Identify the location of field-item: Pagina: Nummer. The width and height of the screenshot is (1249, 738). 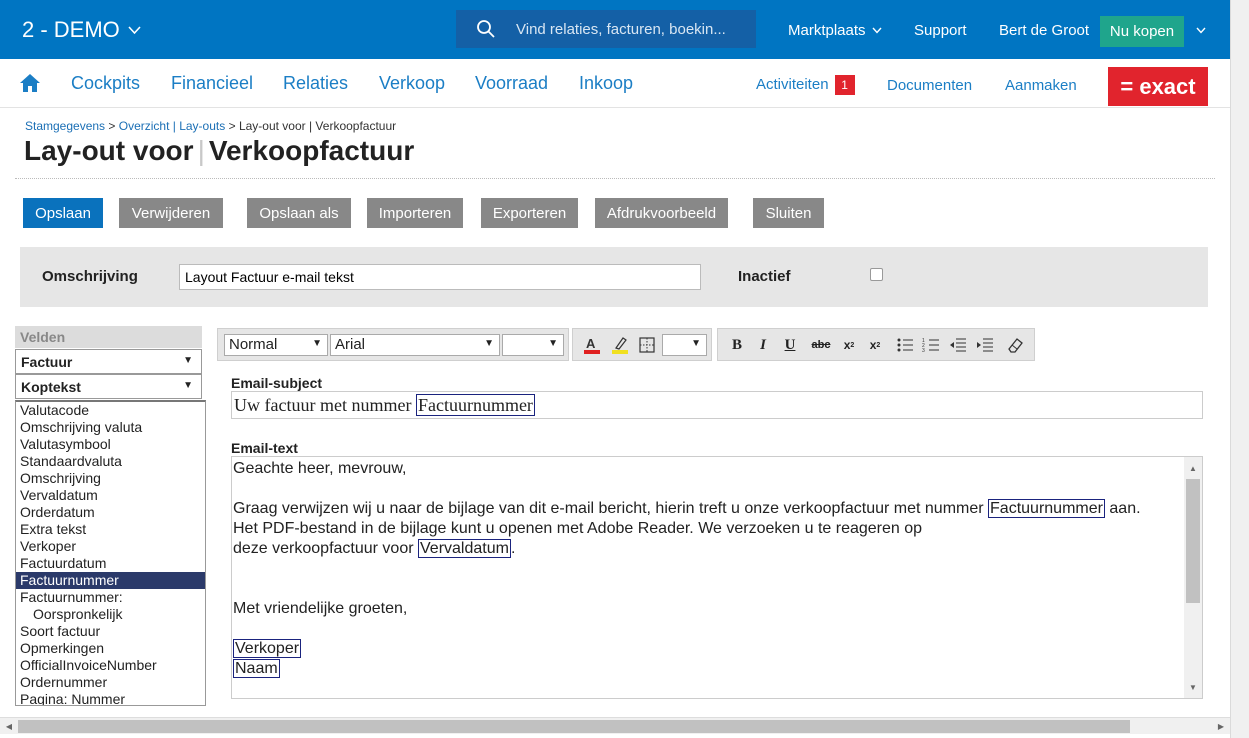
(110, 698).